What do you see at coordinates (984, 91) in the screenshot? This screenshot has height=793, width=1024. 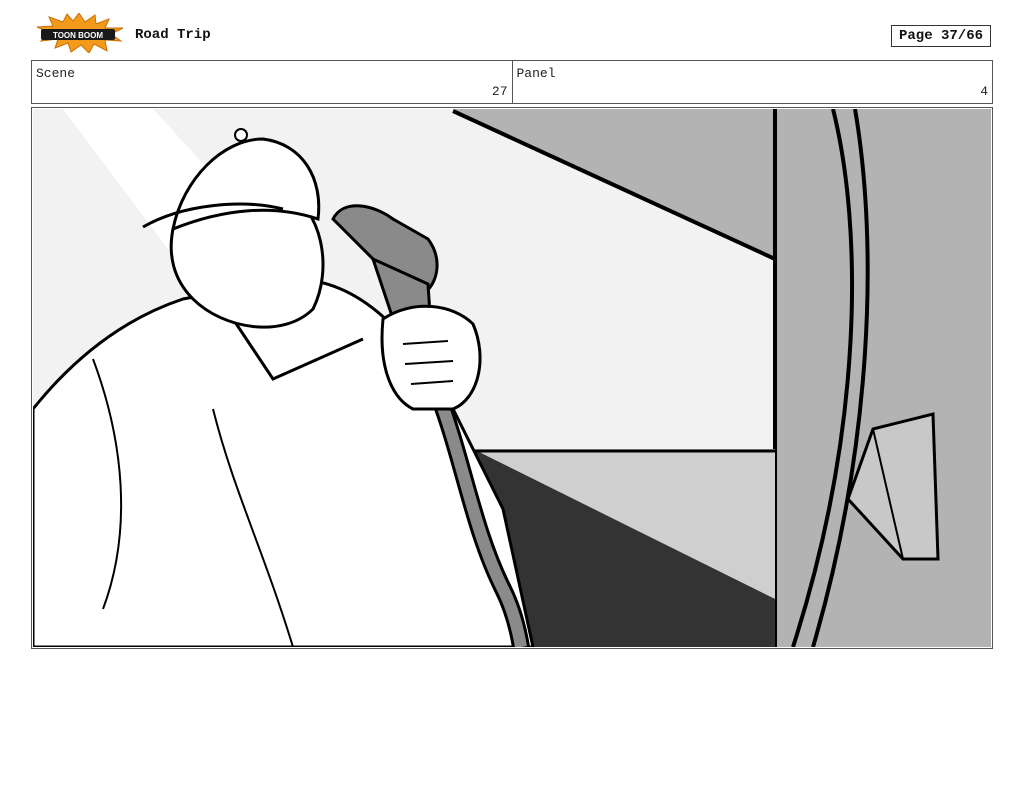 I see `panel-number: 4` at bounding box center [984, 91].